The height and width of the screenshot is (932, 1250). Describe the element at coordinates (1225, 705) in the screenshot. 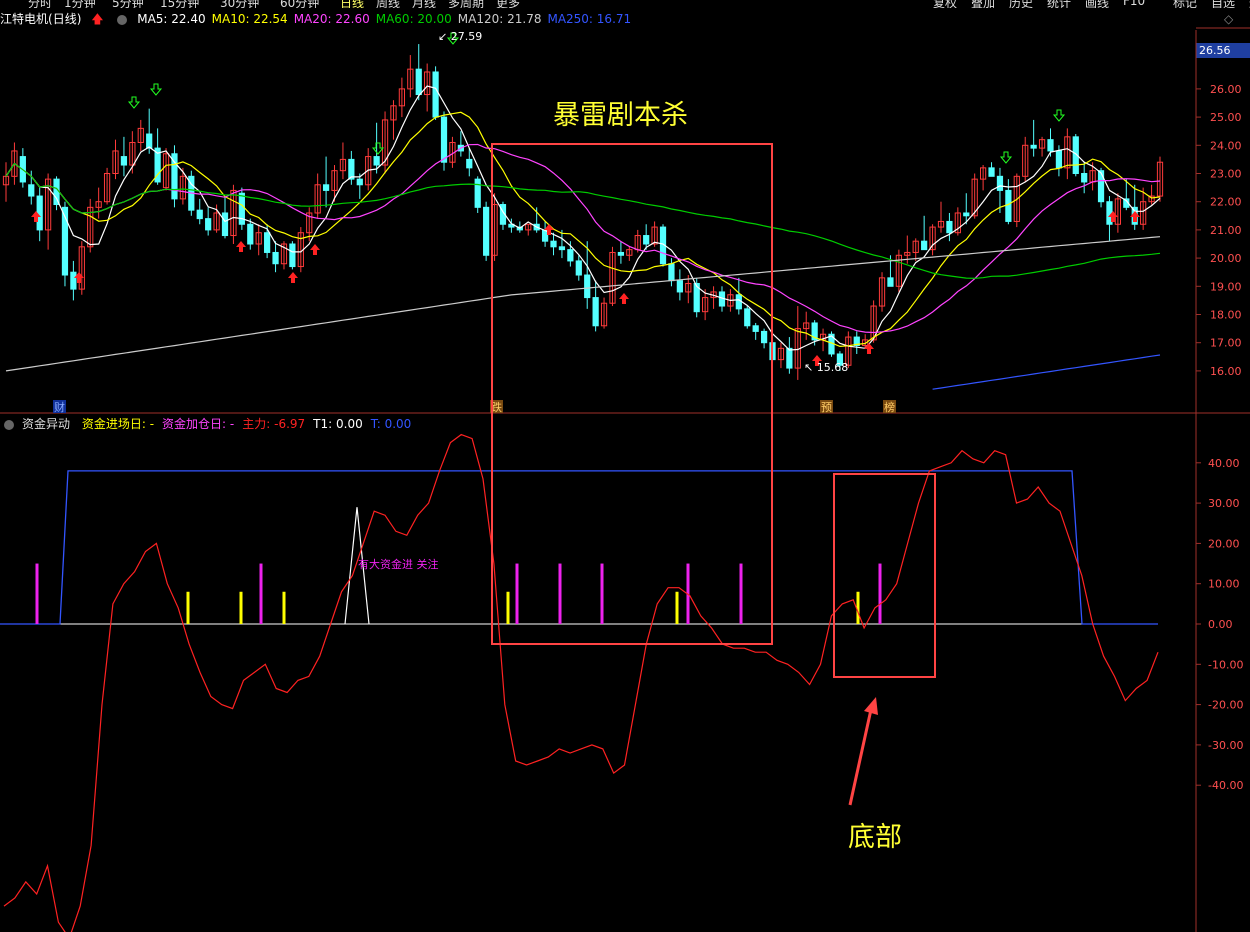

I see `indicator-tick-label: -20.00` at that location.